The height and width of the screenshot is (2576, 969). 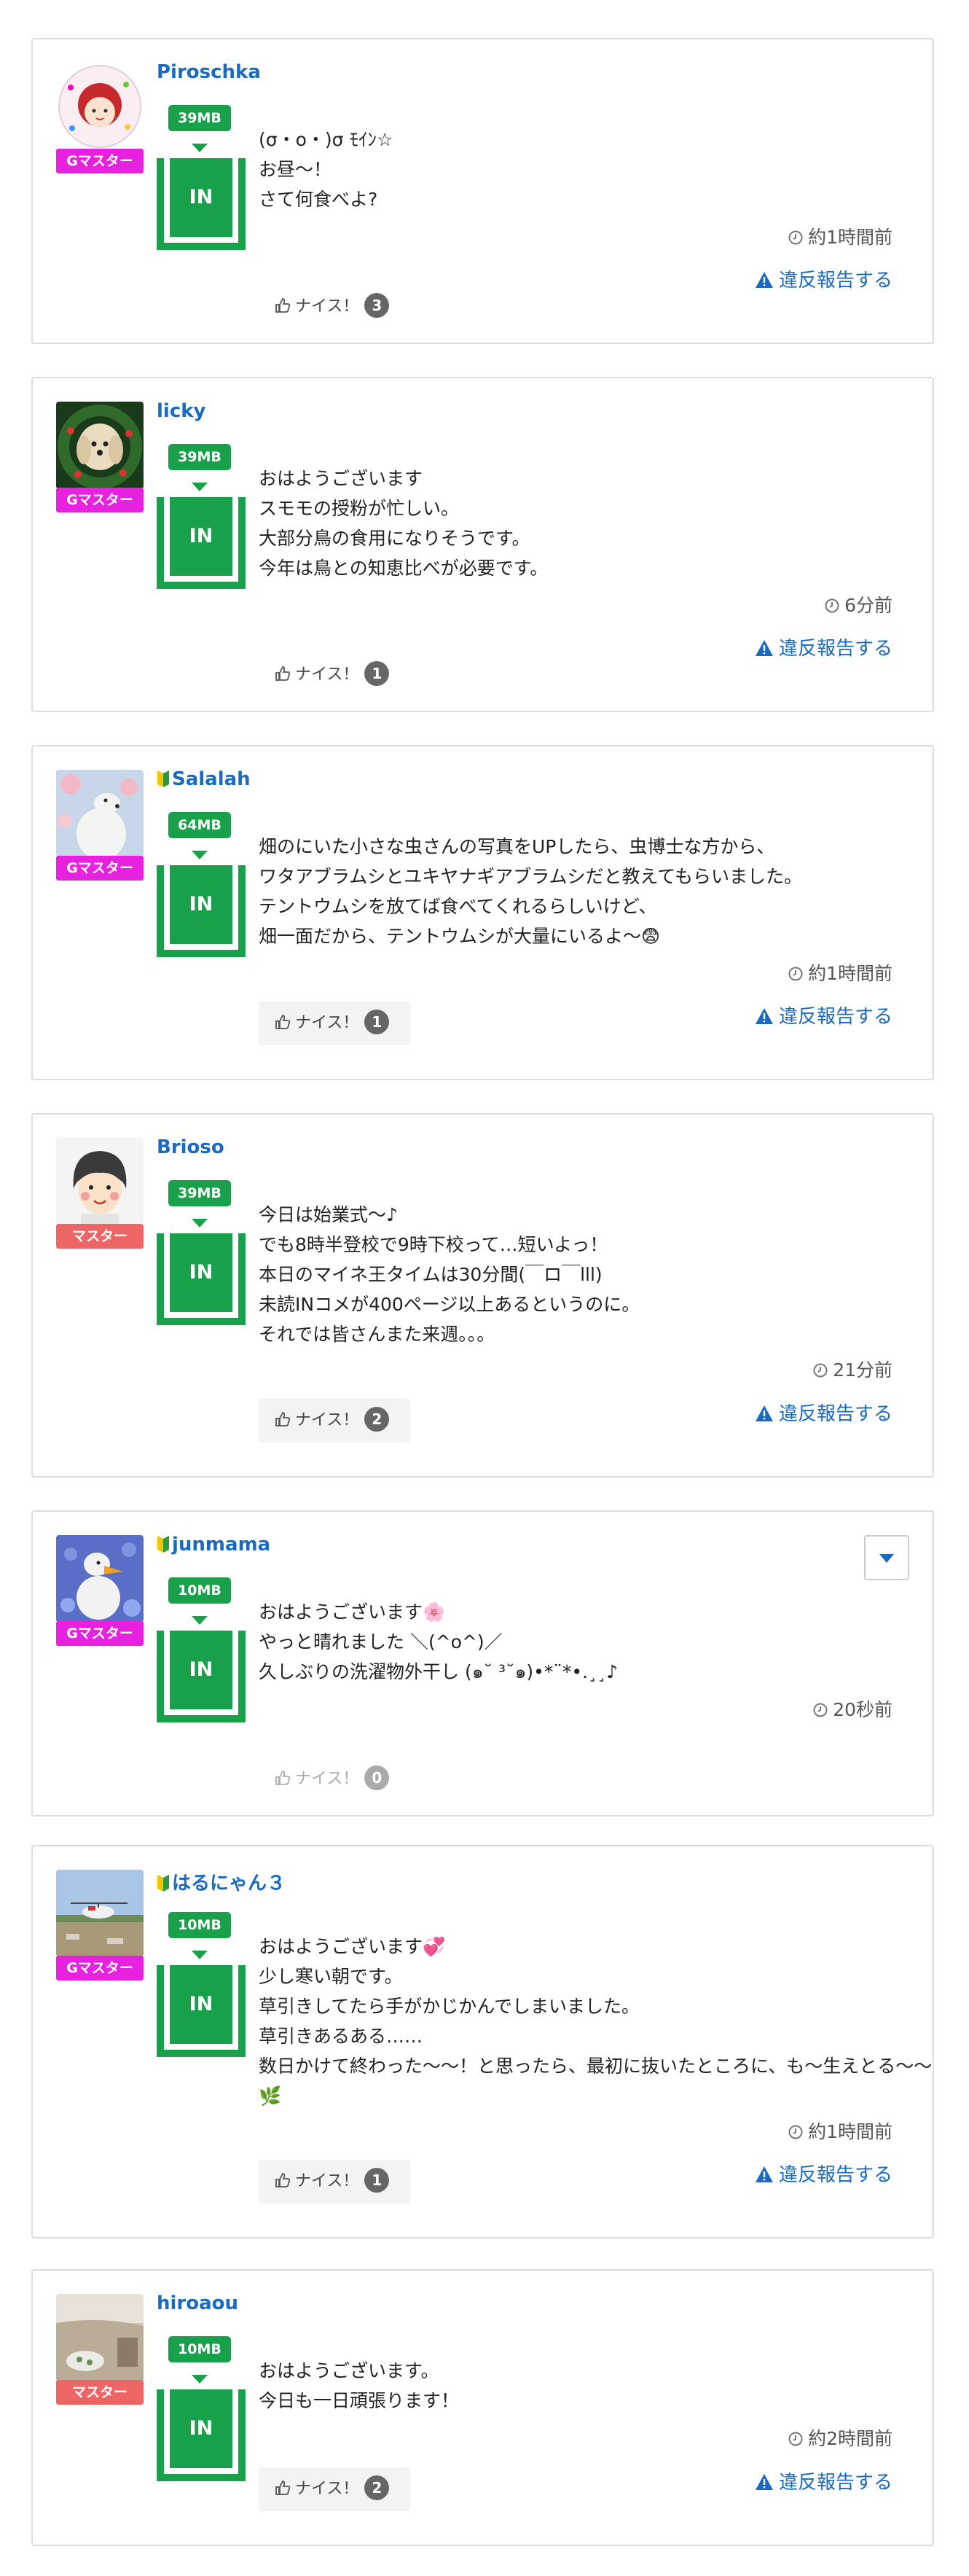 What do you see at coordinates (341, 479) in the screenshot?
I see `message-line: おはようございます` at bounding box center [341, 479].